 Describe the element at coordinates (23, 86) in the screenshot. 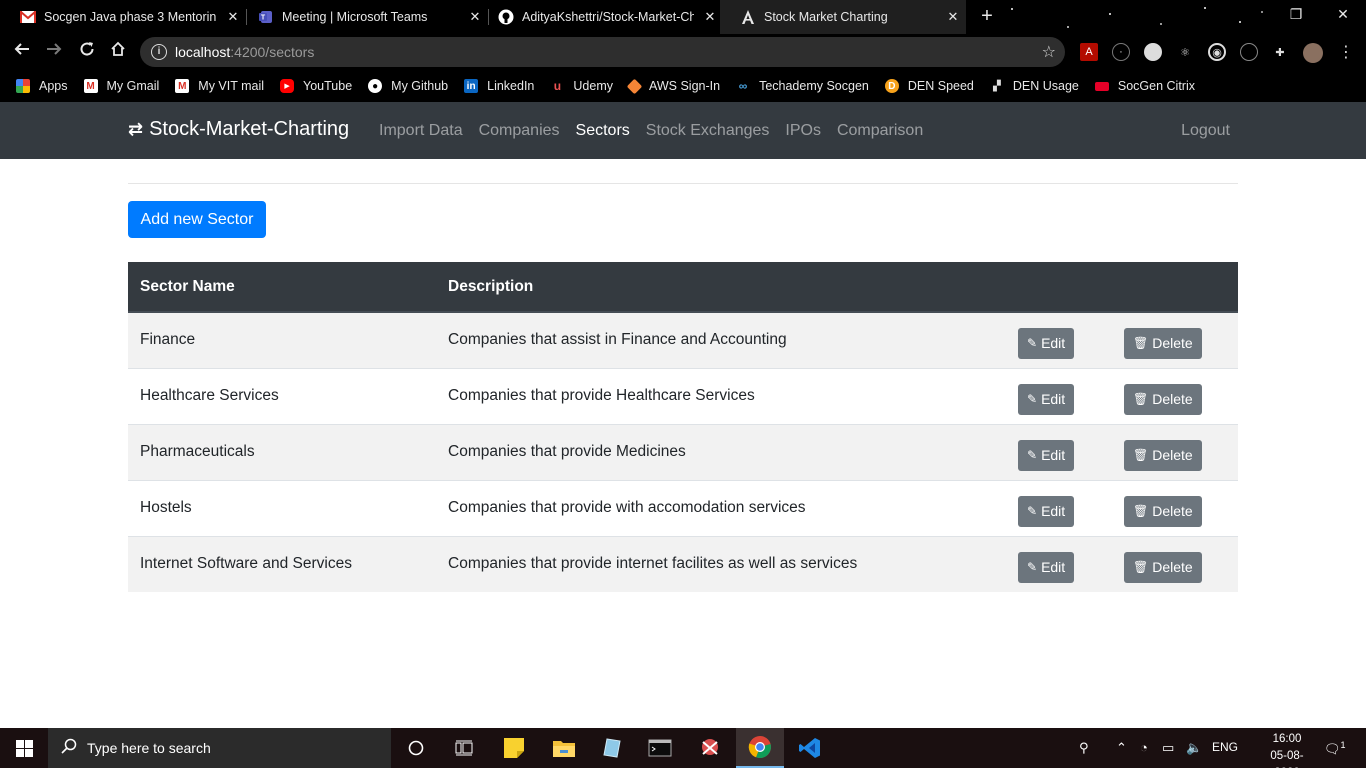

I see `apps-grid-icon` at that location.